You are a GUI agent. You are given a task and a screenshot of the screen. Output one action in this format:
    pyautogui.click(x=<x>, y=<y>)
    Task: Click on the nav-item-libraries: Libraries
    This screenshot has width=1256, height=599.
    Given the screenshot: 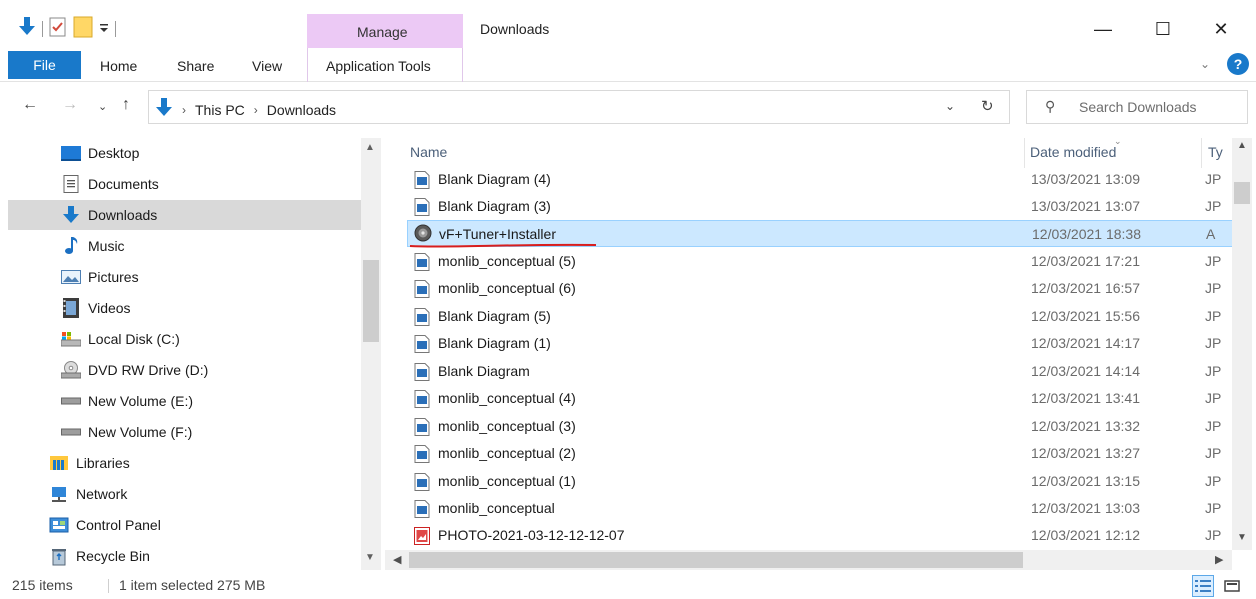 What is the action you would take?
    pyautogui.click(x=184, y=463)
    